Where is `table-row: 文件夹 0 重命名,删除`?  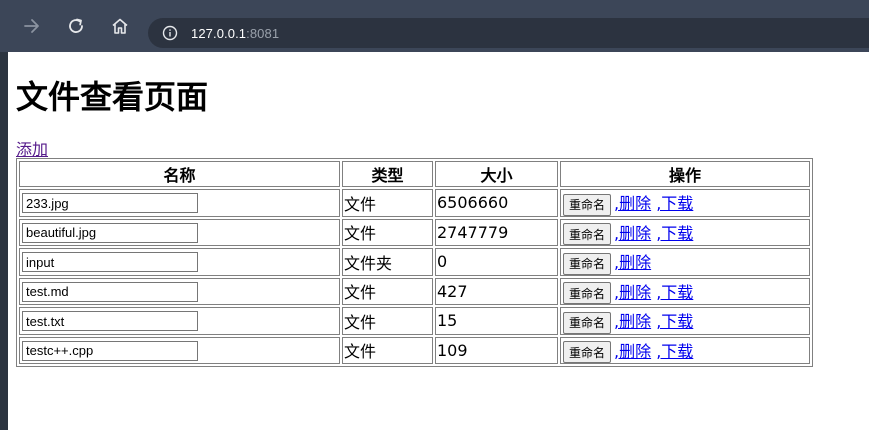 table-row: 文件夹 0 重命名,删除 is located at coordinates (414, 262).